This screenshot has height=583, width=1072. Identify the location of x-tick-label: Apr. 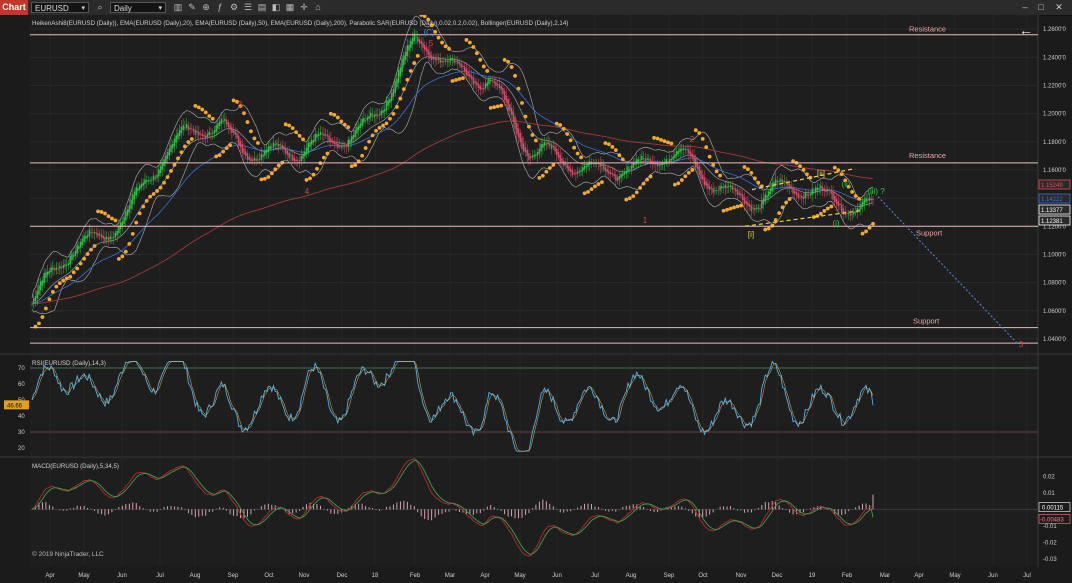
(484, 576).